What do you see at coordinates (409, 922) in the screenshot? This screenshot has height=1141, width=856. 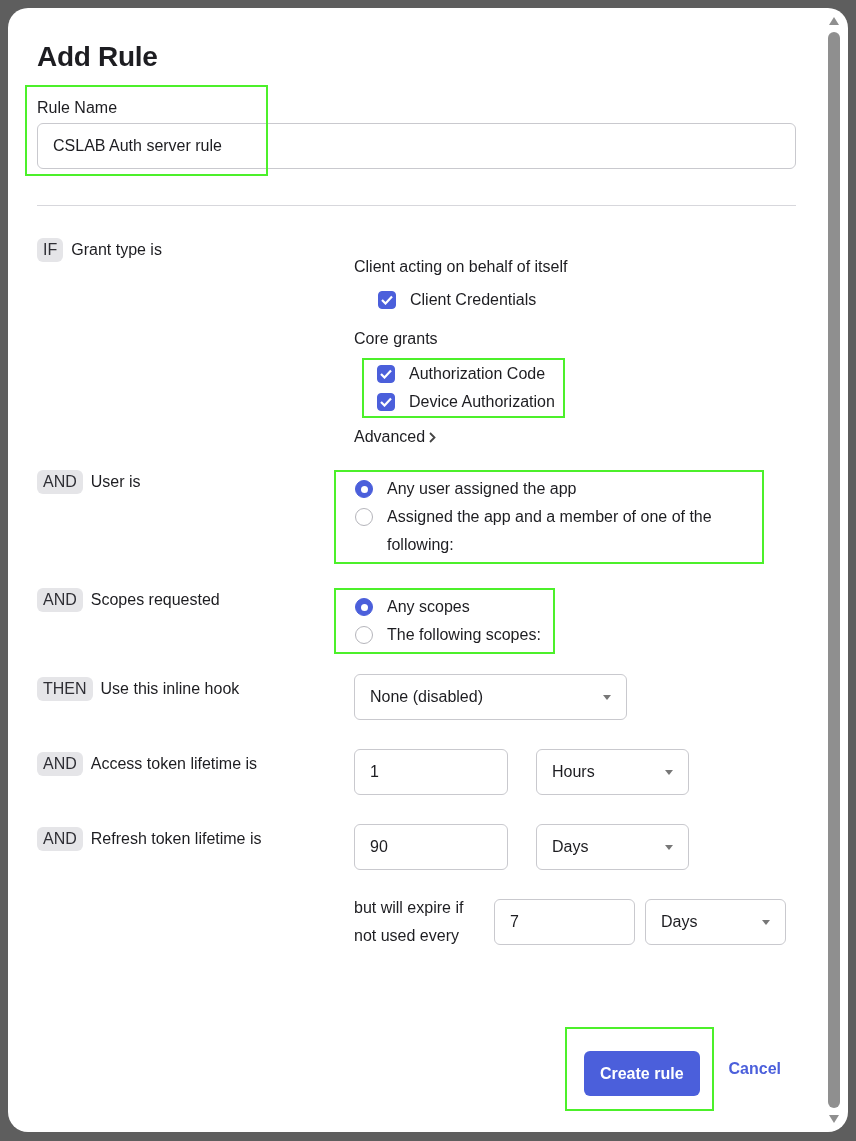 I see `field-label: but will expire if not used every` at bounding box center [409, 922].